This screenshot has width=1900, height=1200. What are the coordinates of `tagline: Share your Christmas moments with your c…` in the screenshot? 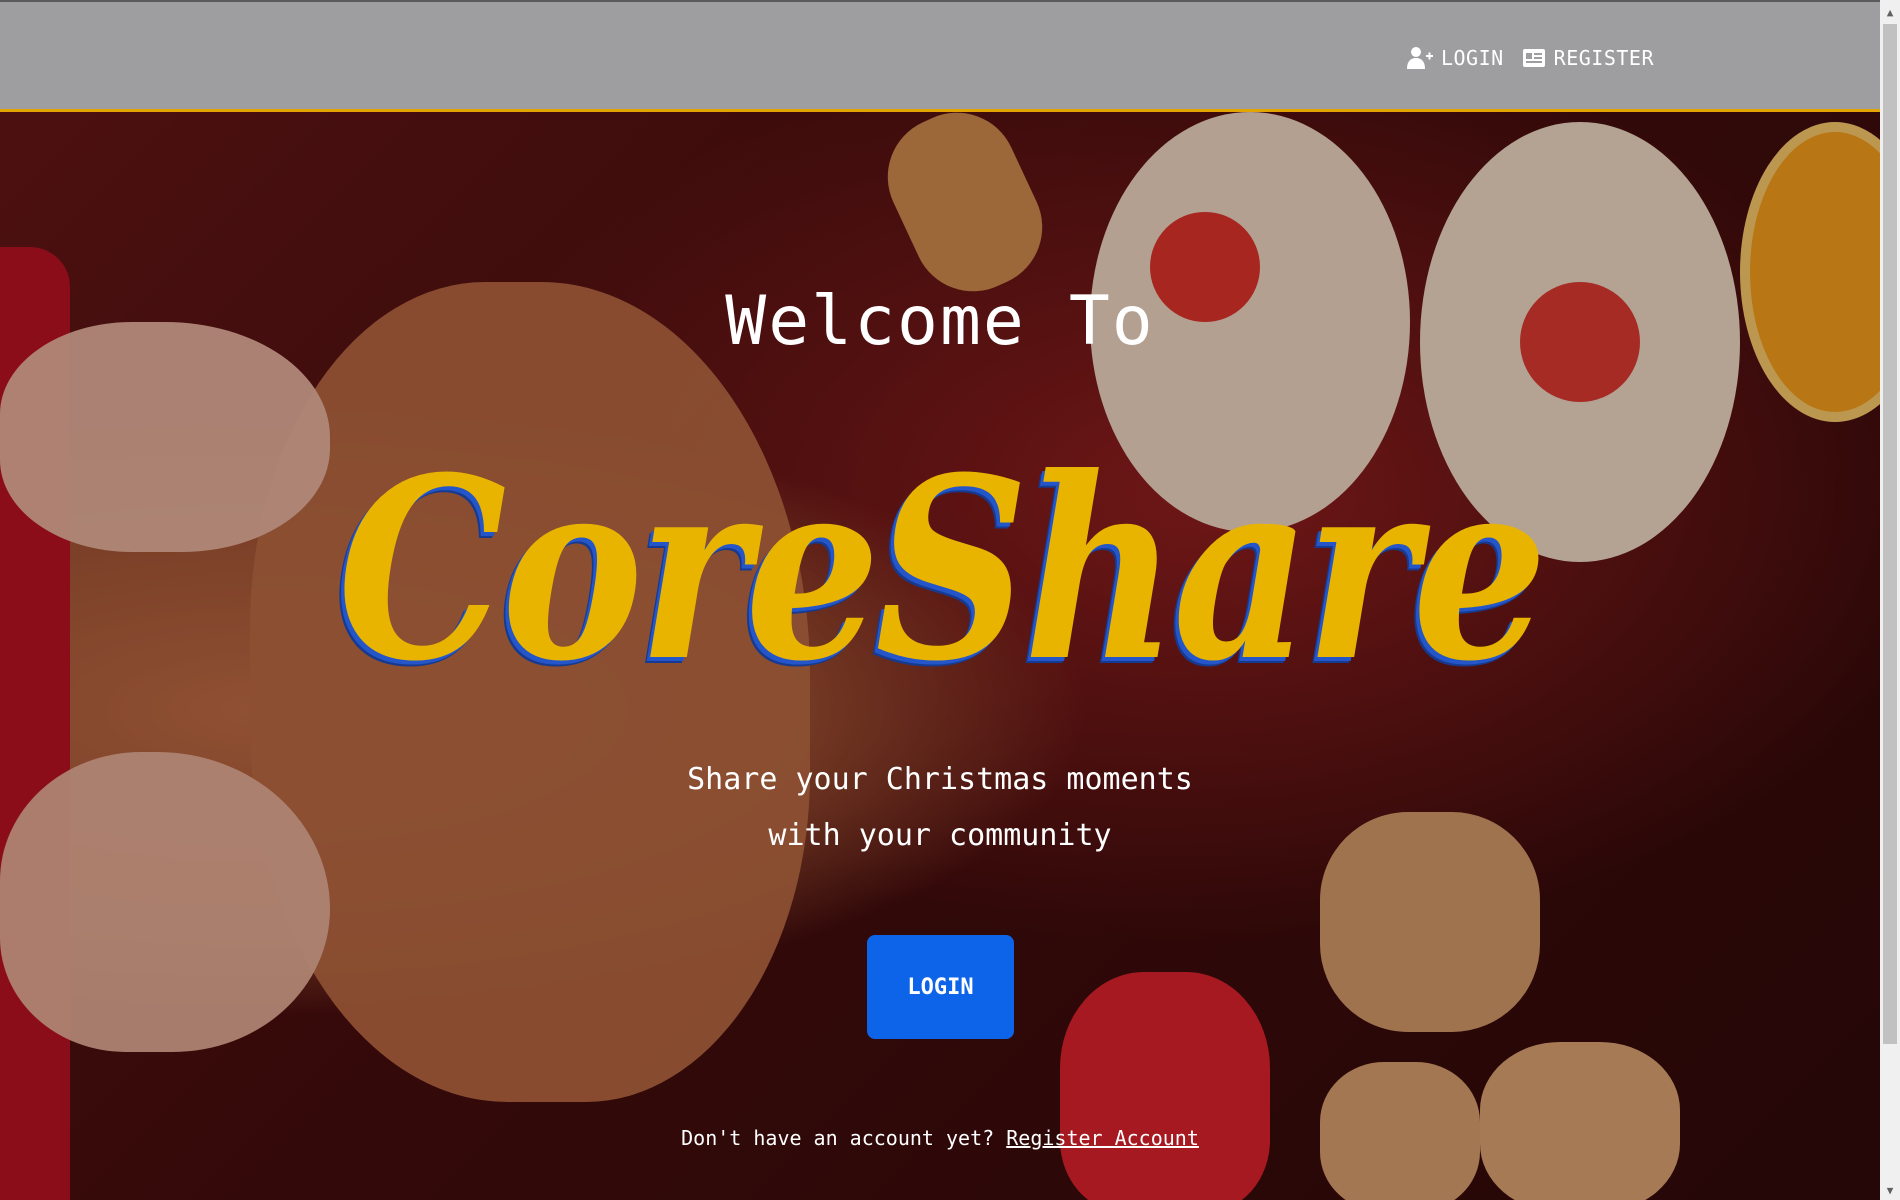 It's located at (940, 808).